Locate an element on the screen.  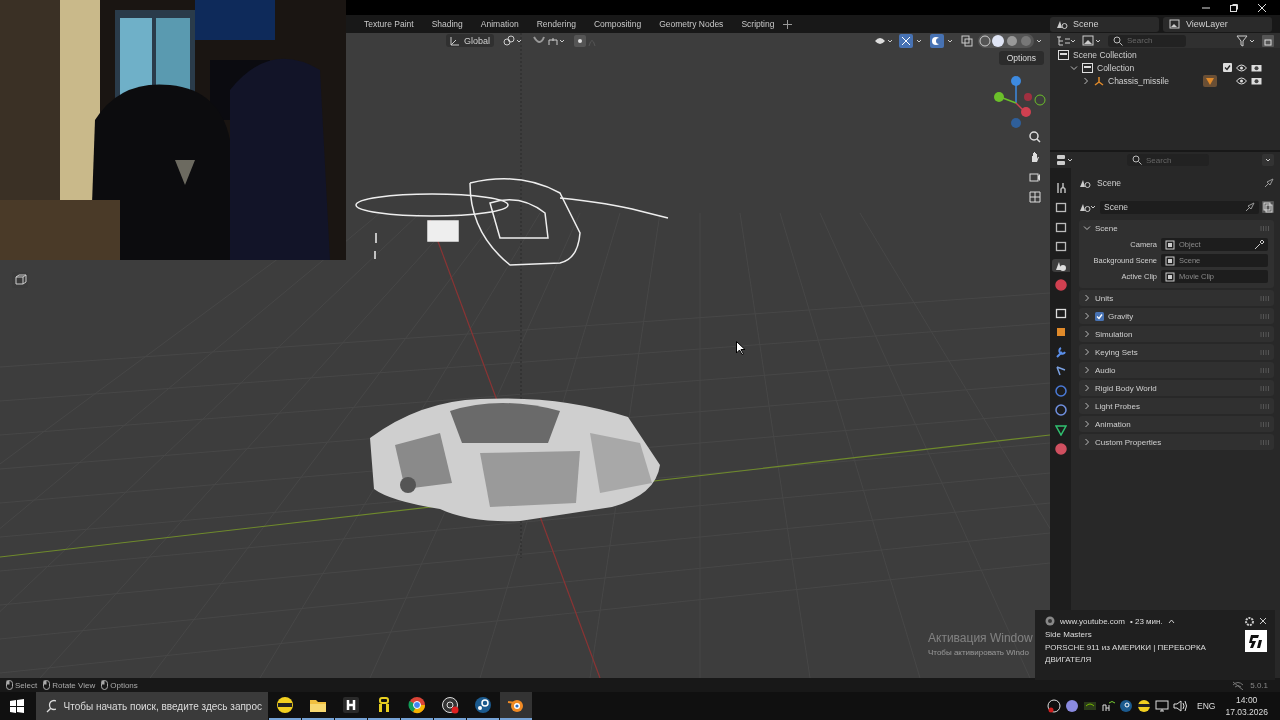
workspace-tab: Rendering is located at coordinates (556, 24).